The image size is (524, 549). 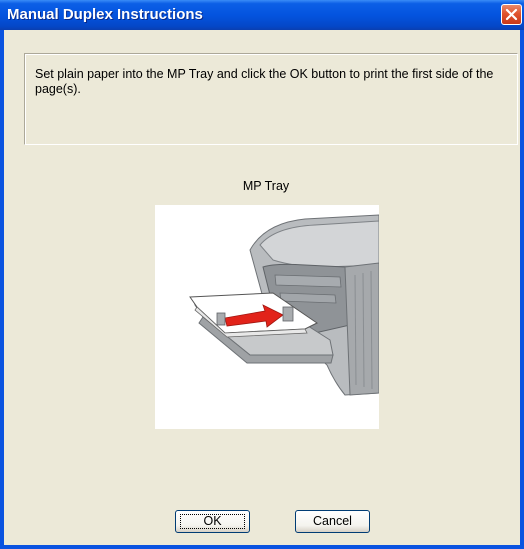 I want to click on ok-button-label: OK, so click(x=212, y=521).